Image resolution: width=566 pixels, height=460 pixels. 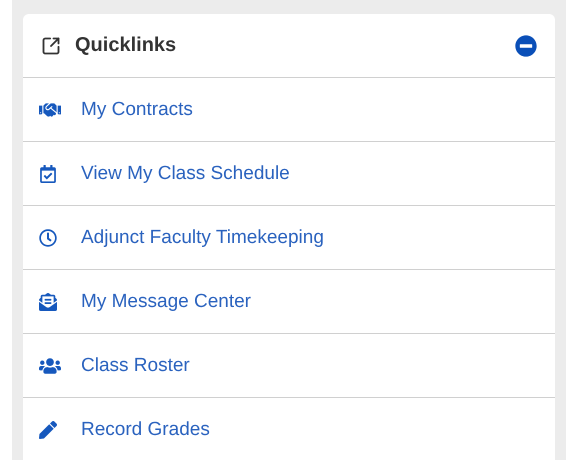 I want to click on panel-title: Quicklinks, so click(x=126, y=45).